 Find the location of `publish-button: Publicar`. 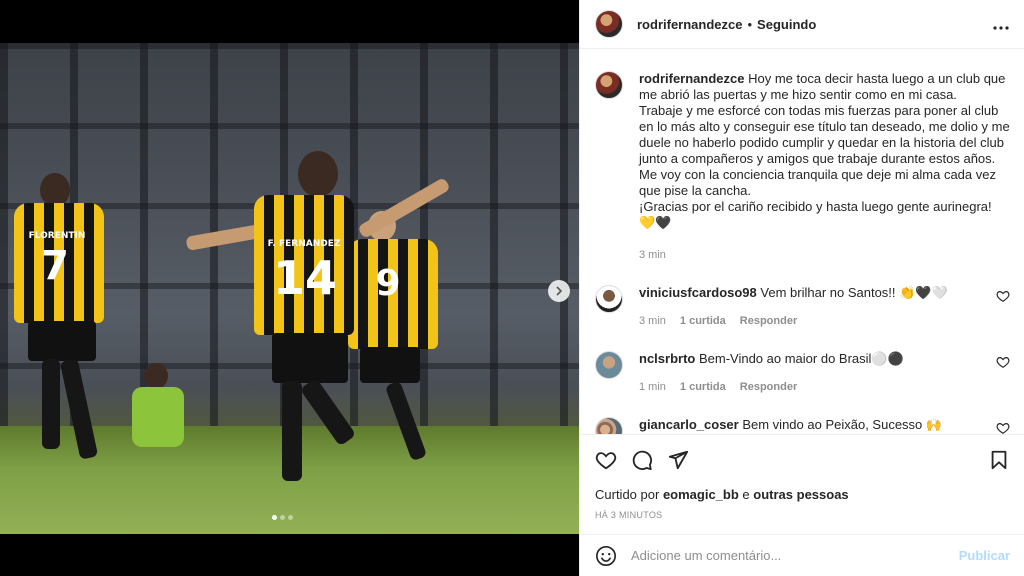

publish-button: Publicar is located at coordinates (984, 555).